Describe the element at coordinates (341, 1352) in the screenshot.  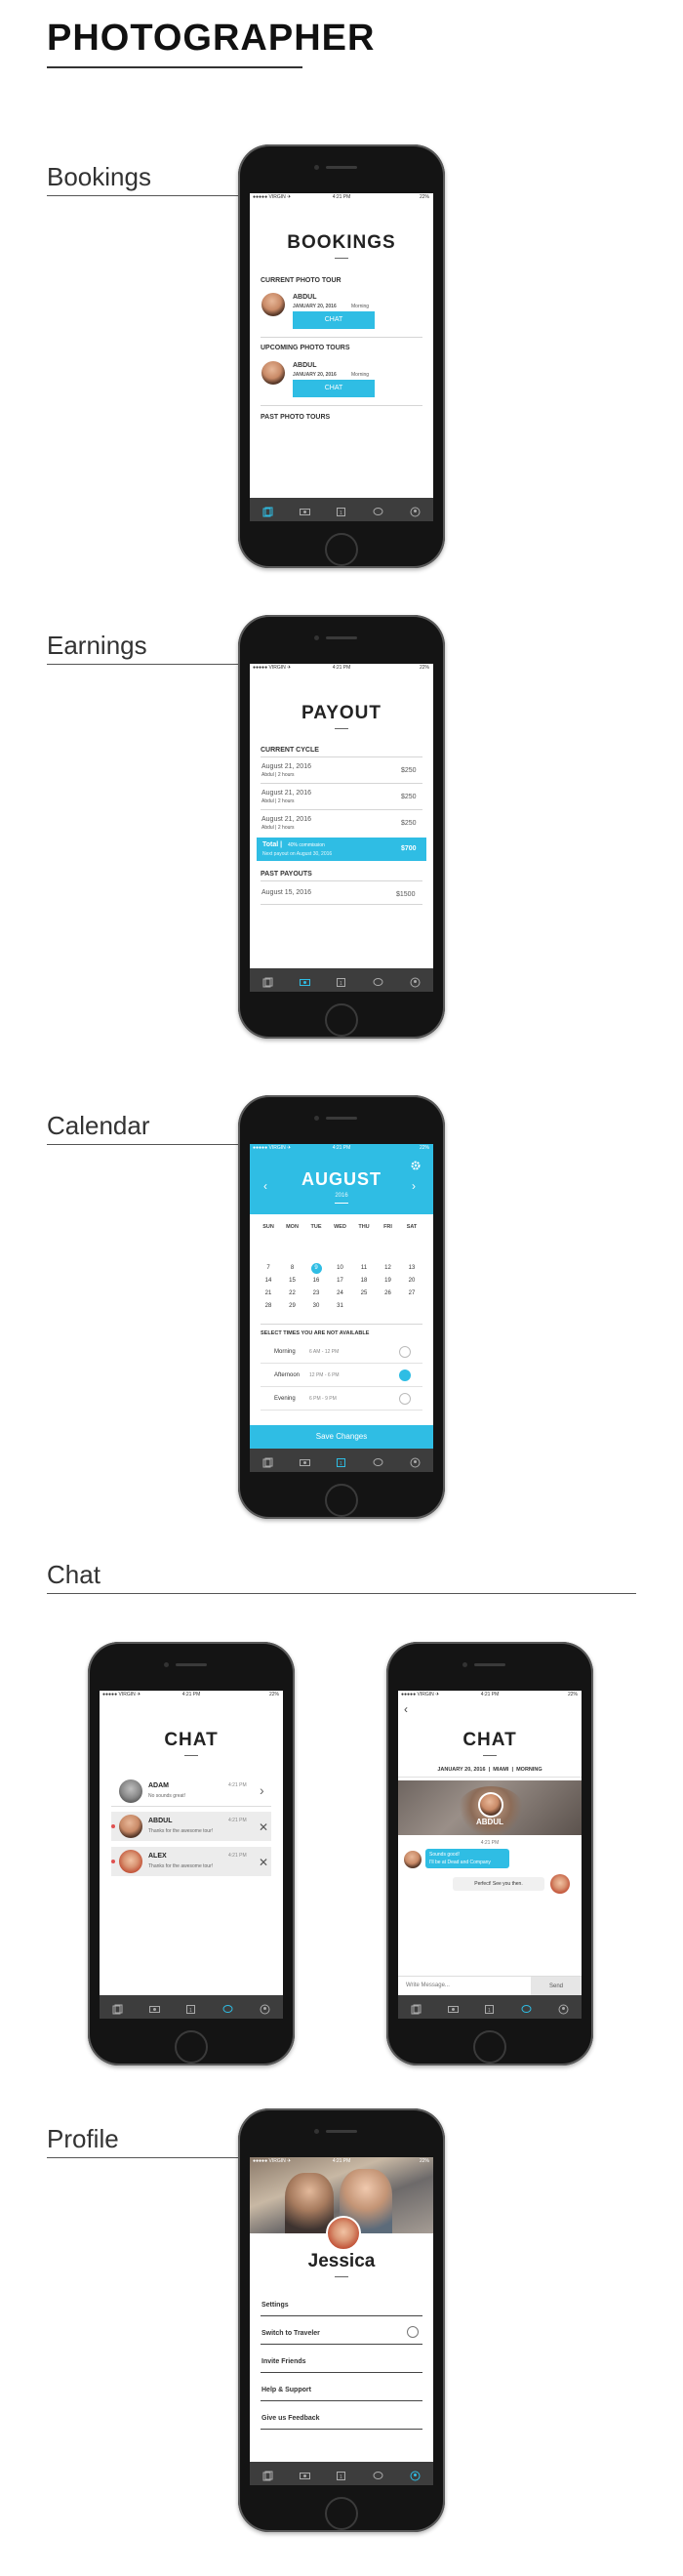
I see `time-slot-row: Morning 6 AM - 12 PM` at that location.